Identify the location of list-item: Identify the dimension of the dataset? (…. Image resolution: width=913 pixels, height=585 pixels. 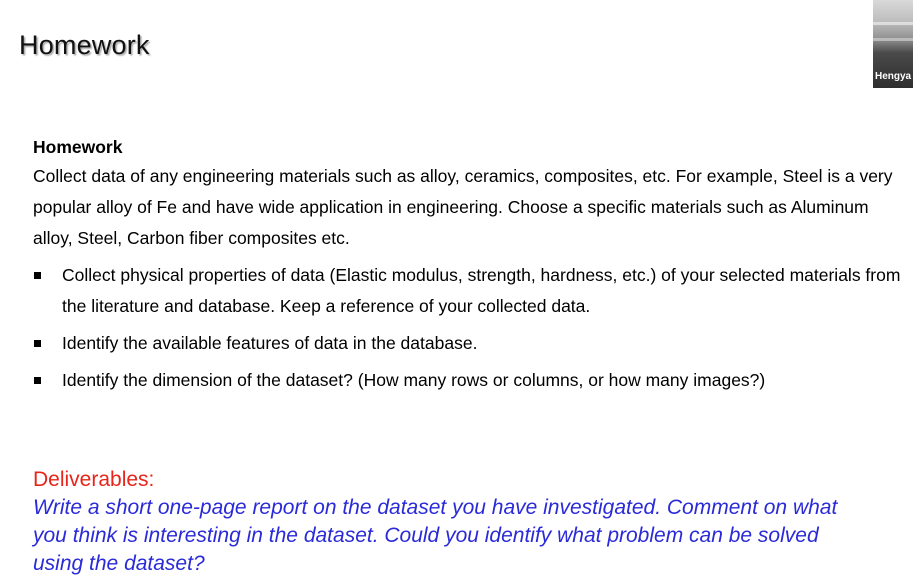
(470, 380).